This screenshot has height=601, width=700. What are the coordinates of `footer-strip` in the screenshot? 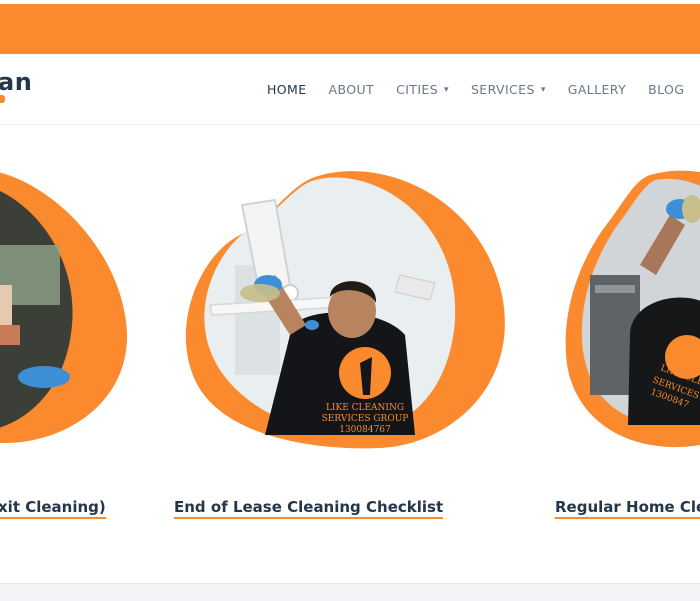 It's located at (350, 592).